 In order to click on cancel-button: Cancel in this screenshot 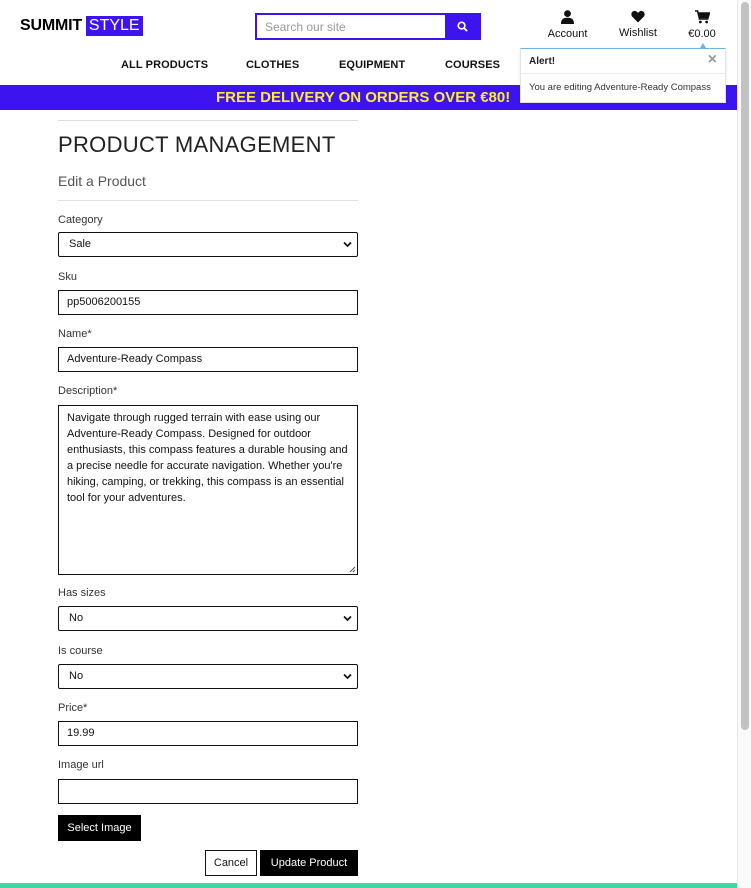, I will do `click(231, 863)`.